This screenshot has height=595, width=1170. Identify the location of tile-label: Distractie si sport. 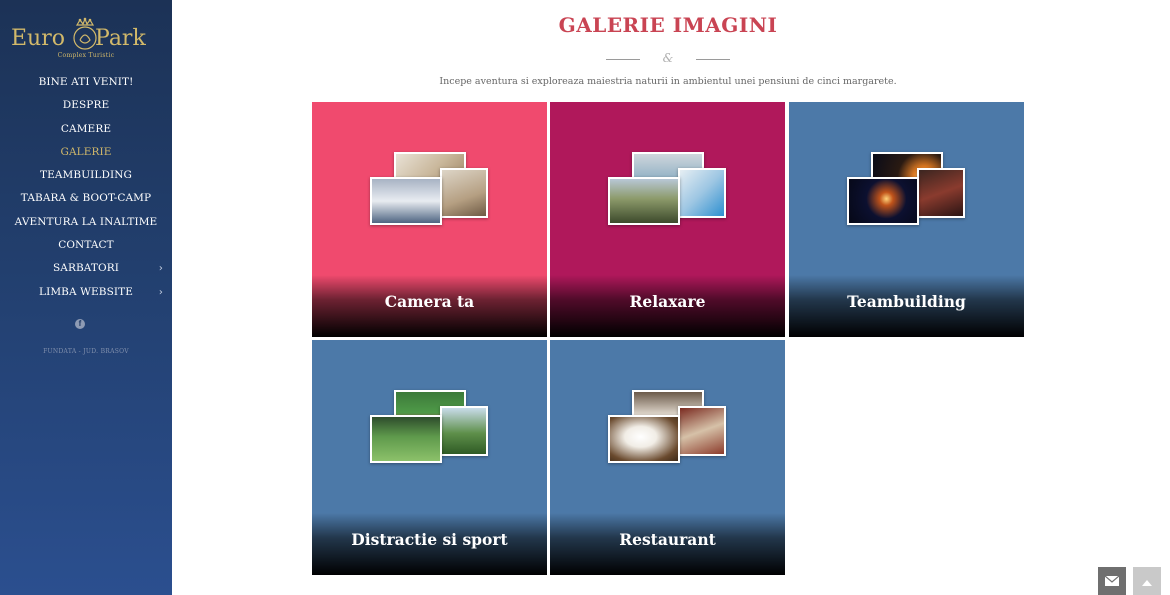
(429, 539).